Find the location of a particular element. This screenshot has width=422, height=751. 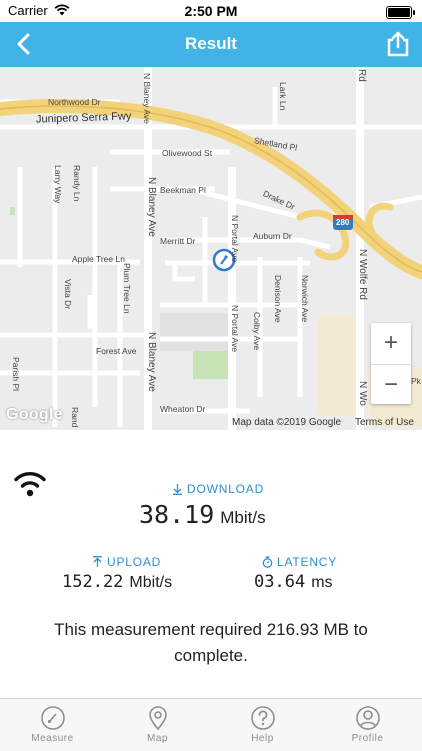

download-number: 38.19 is located at coordinates (177, 514).